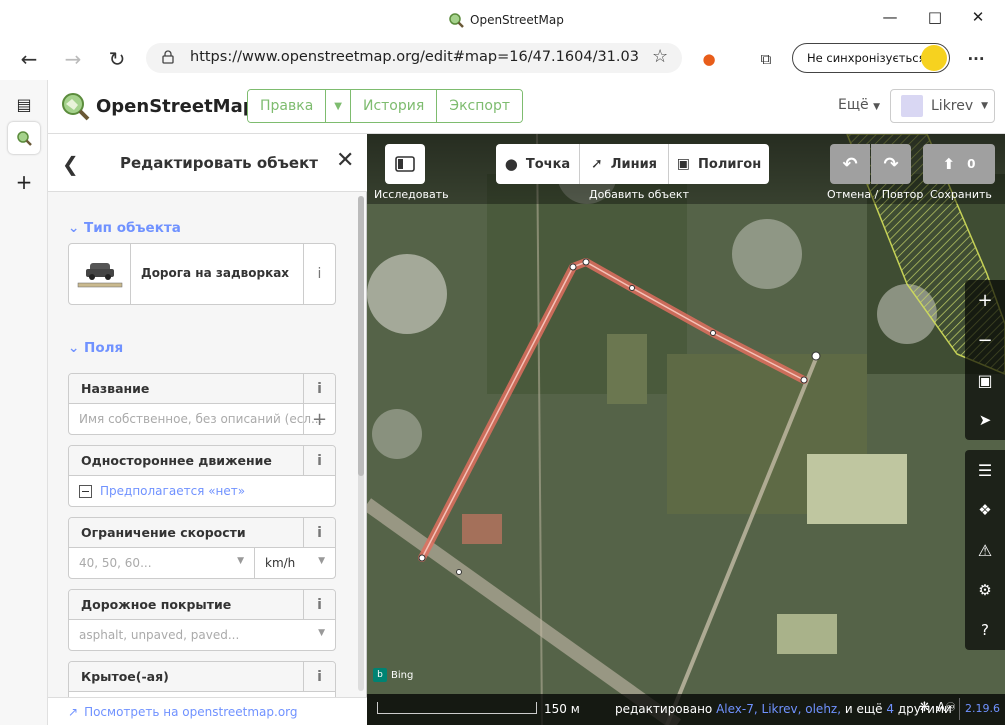 The width and height of the screenshot is (1005, 725). What do you see at coordinates (132, 228) in the screenshot?
I see `type-section-label: Тип объекта` at bounding box center [132, 228].